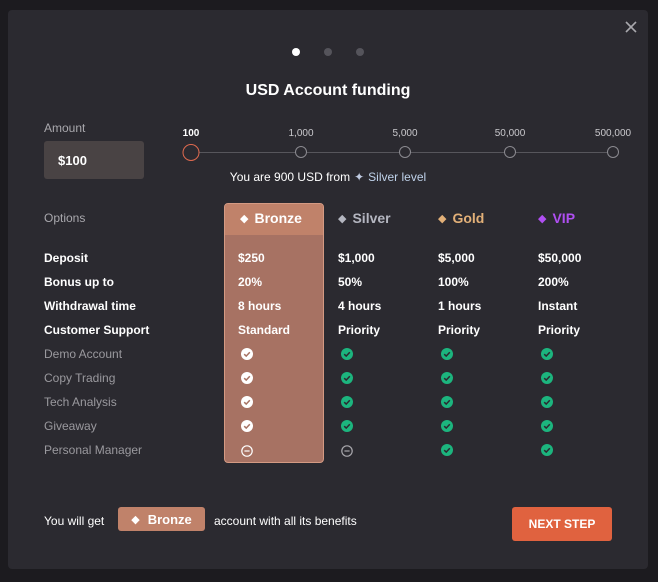 The height and width of the screenshot is (582, 658). I want to click on footer-prefix: You will get, so click(74, 521).